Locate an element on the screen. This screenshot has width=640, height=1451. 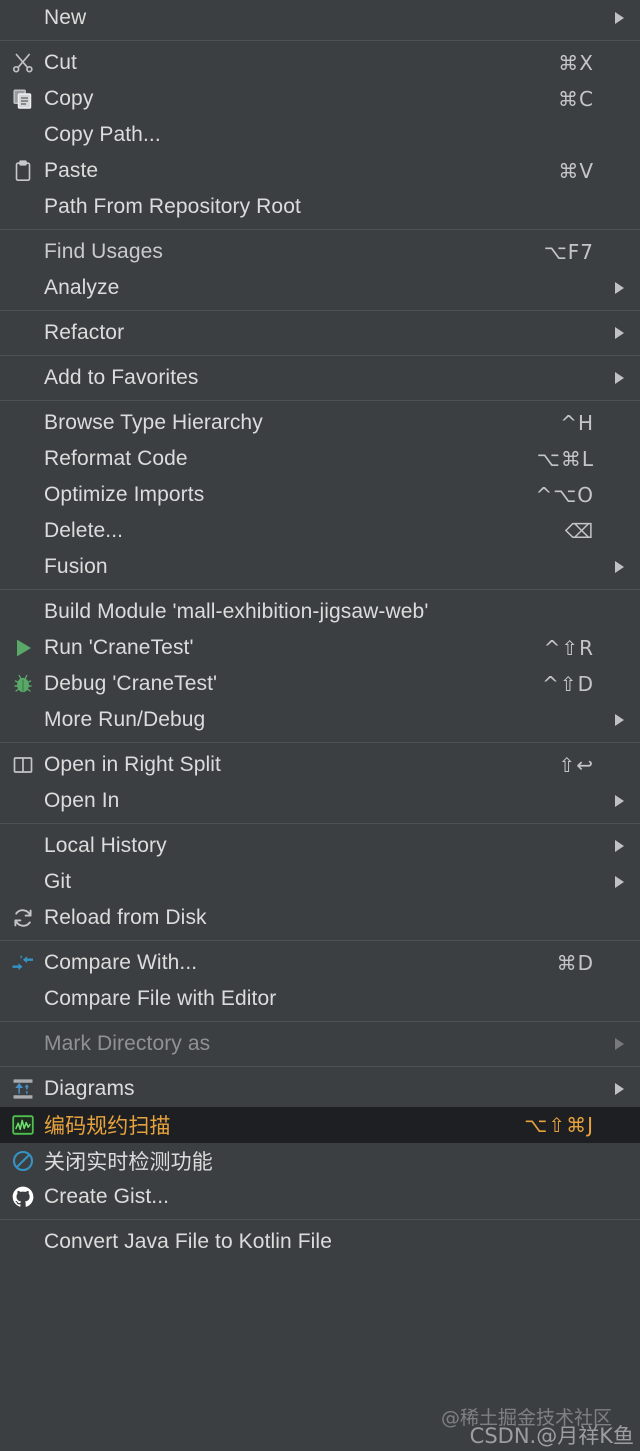
menu-item-delete: Delete... ⌫ is located at coordinates (320, 531).